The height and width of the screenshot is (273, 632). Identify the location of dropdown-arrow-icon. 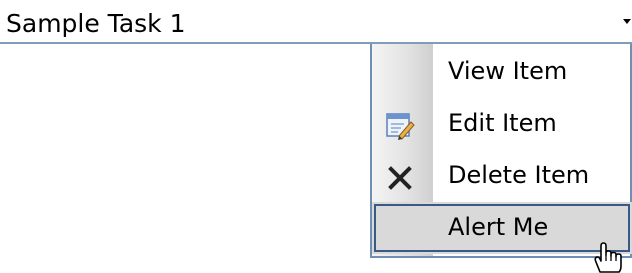
(627, 22).